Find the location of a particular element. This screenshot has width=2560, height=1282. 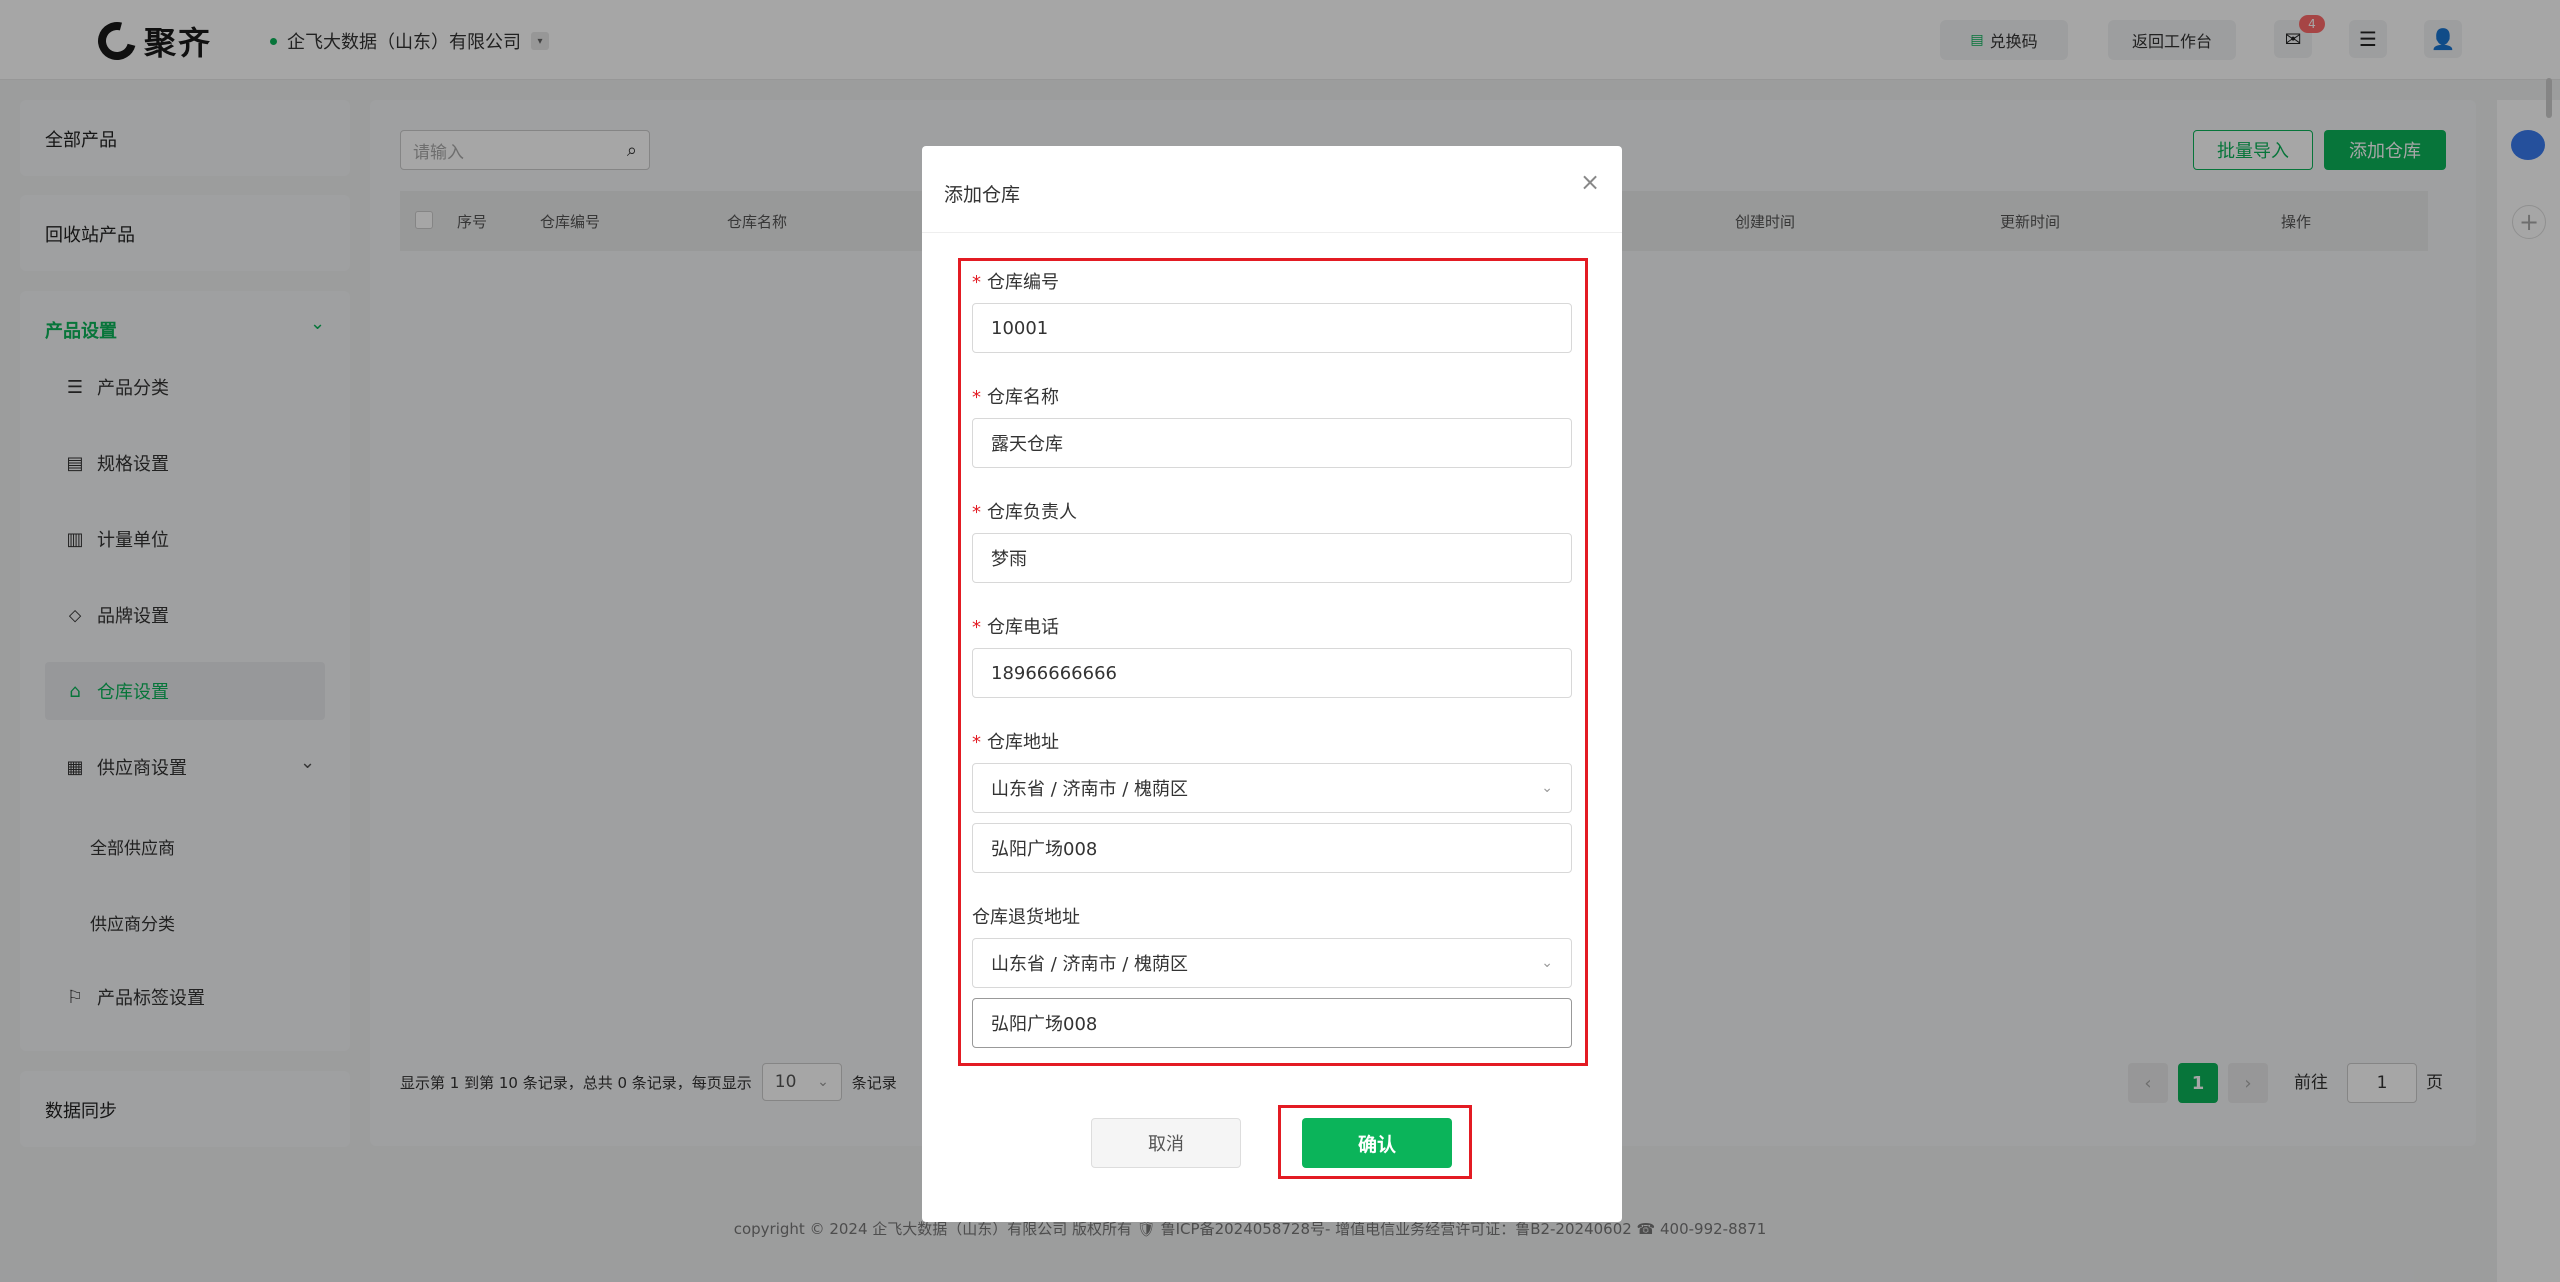

warehouse-phone-field: 18966666666 is located at coordinates (1272, 673).